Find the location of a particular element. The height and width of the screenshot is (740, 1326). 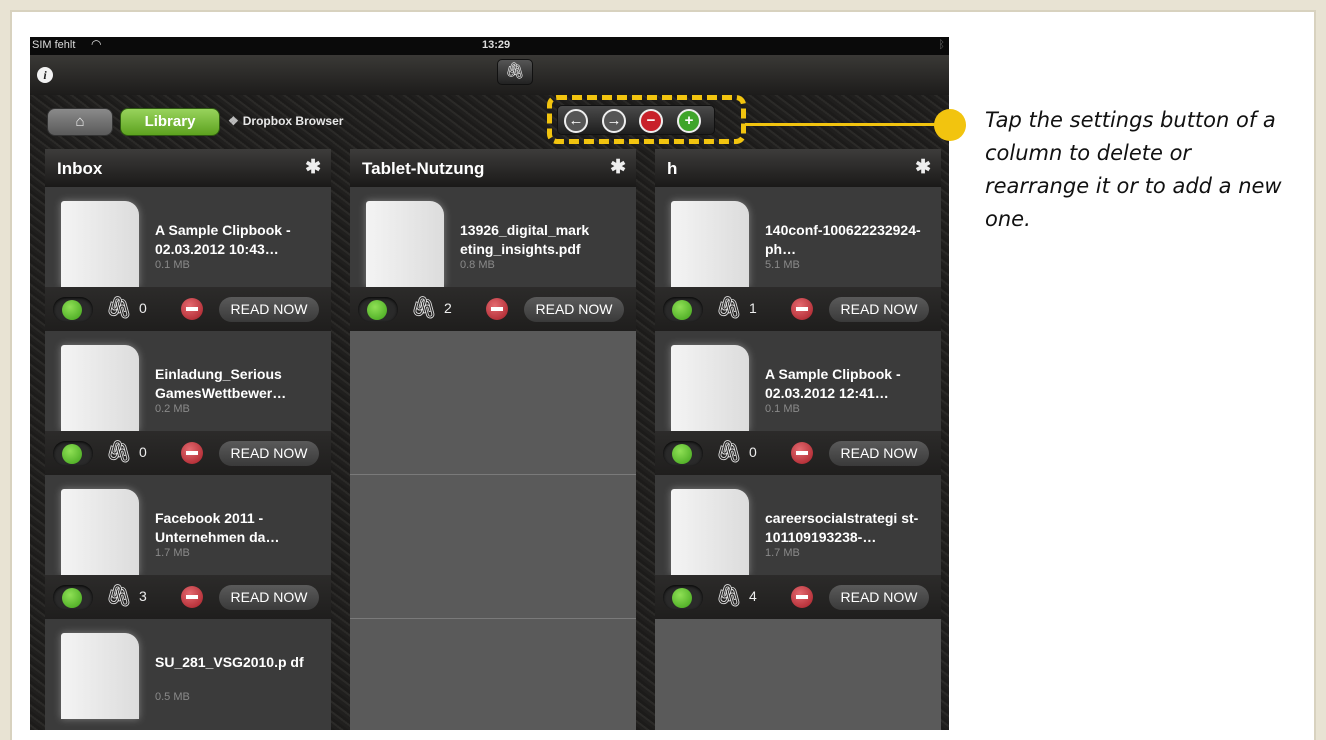

item-action-bar: 🖇 2 READ NOW is located at coordinates (493, 309).